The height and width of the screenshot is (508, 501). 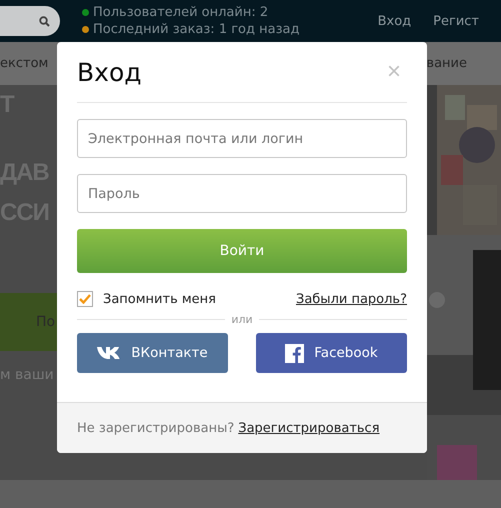 I want to click on forgot-password-link: Забыли пароль?, so click(x=351, y=299).